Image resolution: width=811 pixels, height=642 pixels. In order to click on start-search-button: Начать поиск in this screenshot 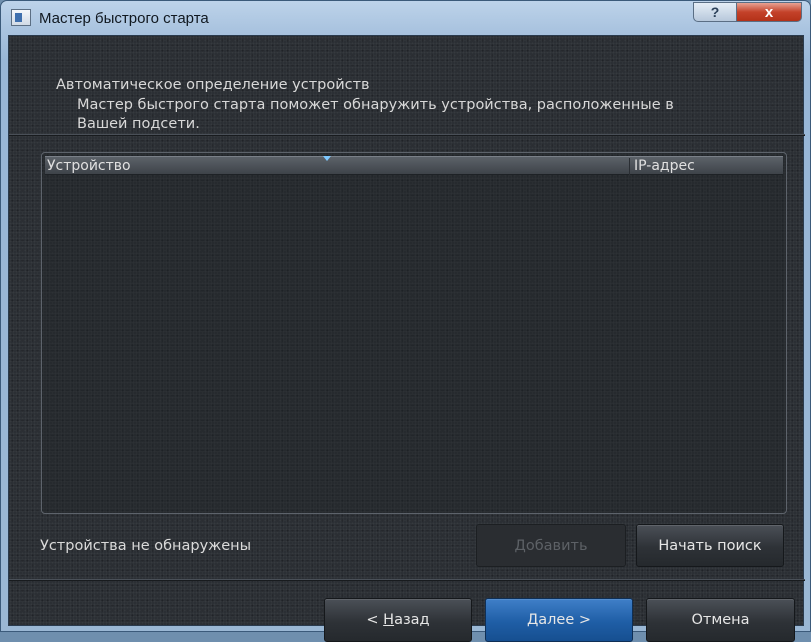, I will do `click(710, 545)`.